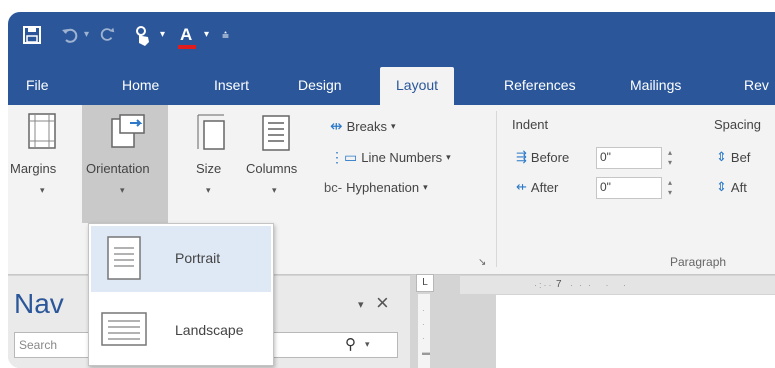 This screenshot has height=368, width=775. I want to click on spacing-title: Spacing, so click(737, 124).